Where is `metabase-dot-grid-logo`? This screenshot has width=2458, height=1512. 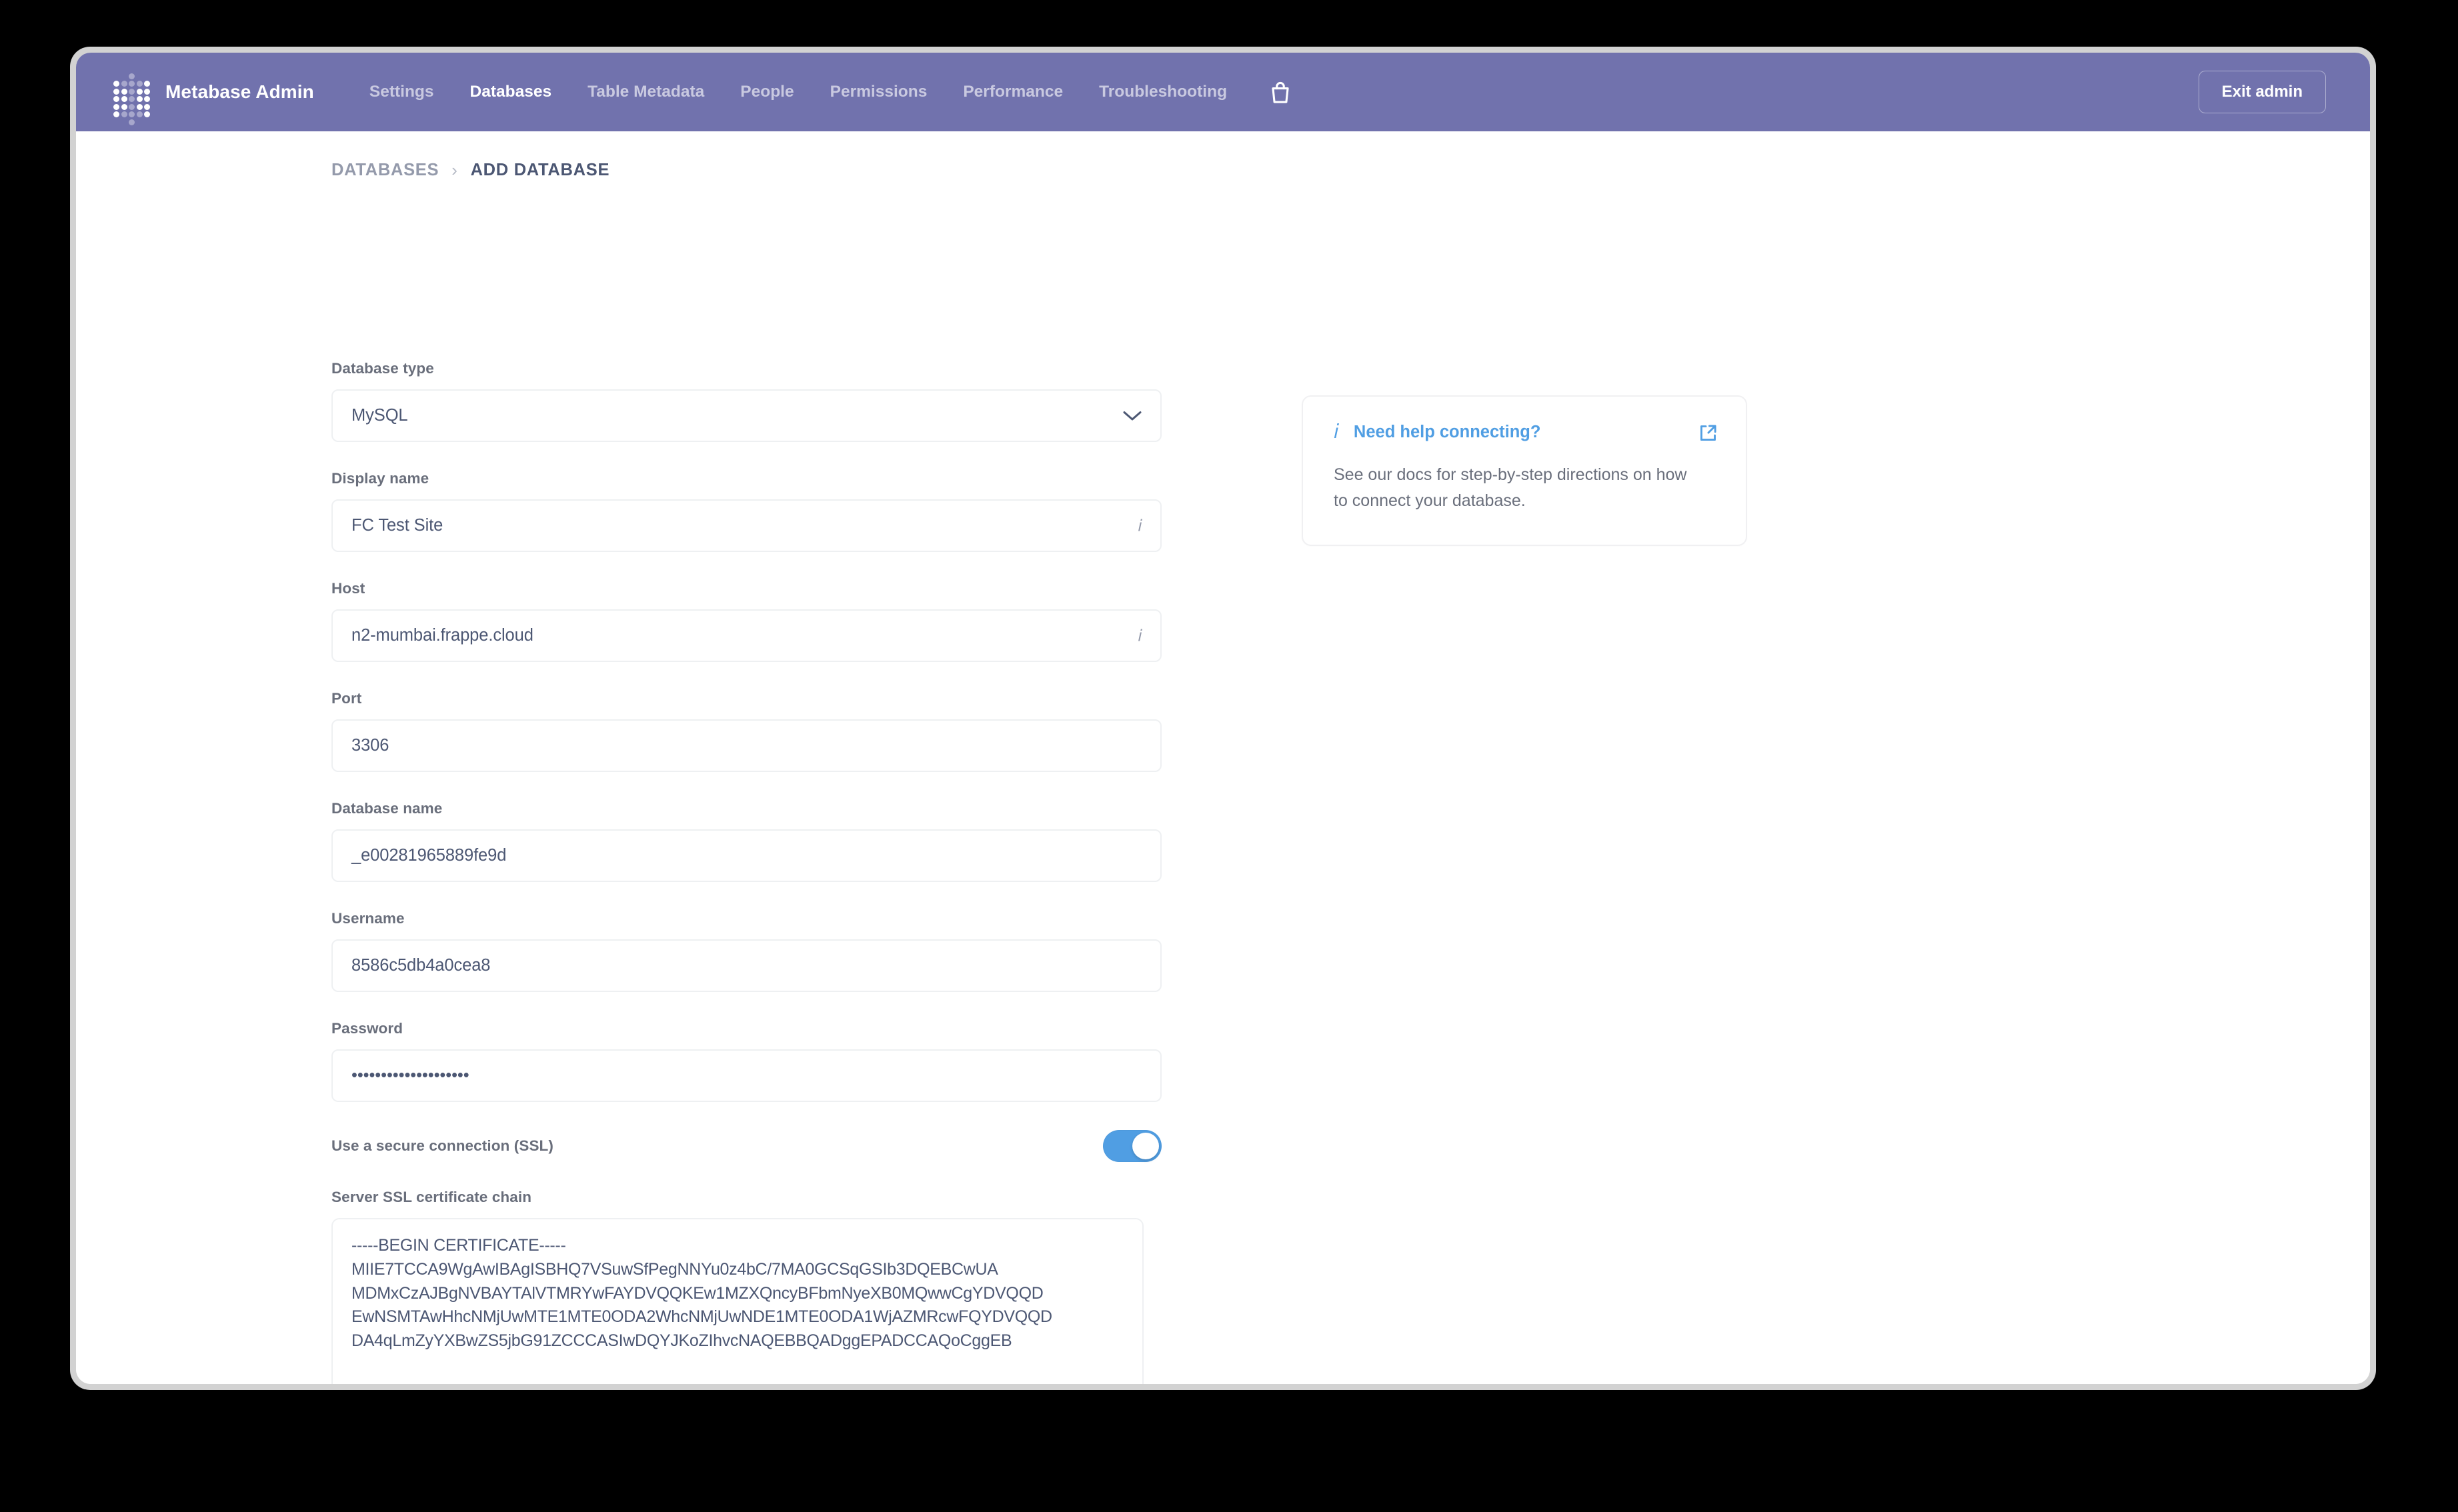 metabase-dot-grid-logo is located at coordinates (131, 99).